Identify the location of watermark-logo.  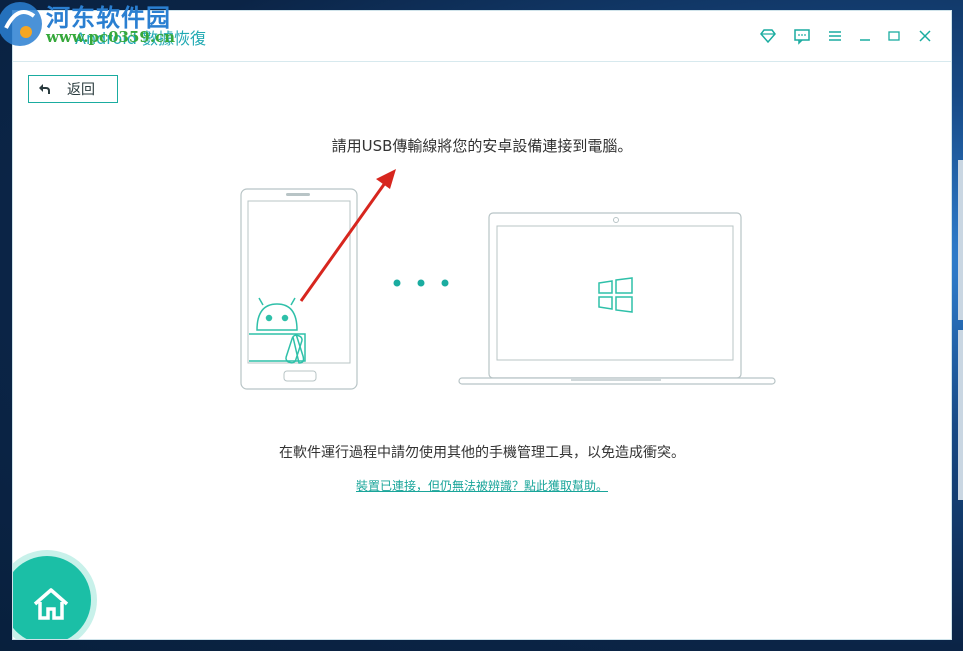
(21, 24).